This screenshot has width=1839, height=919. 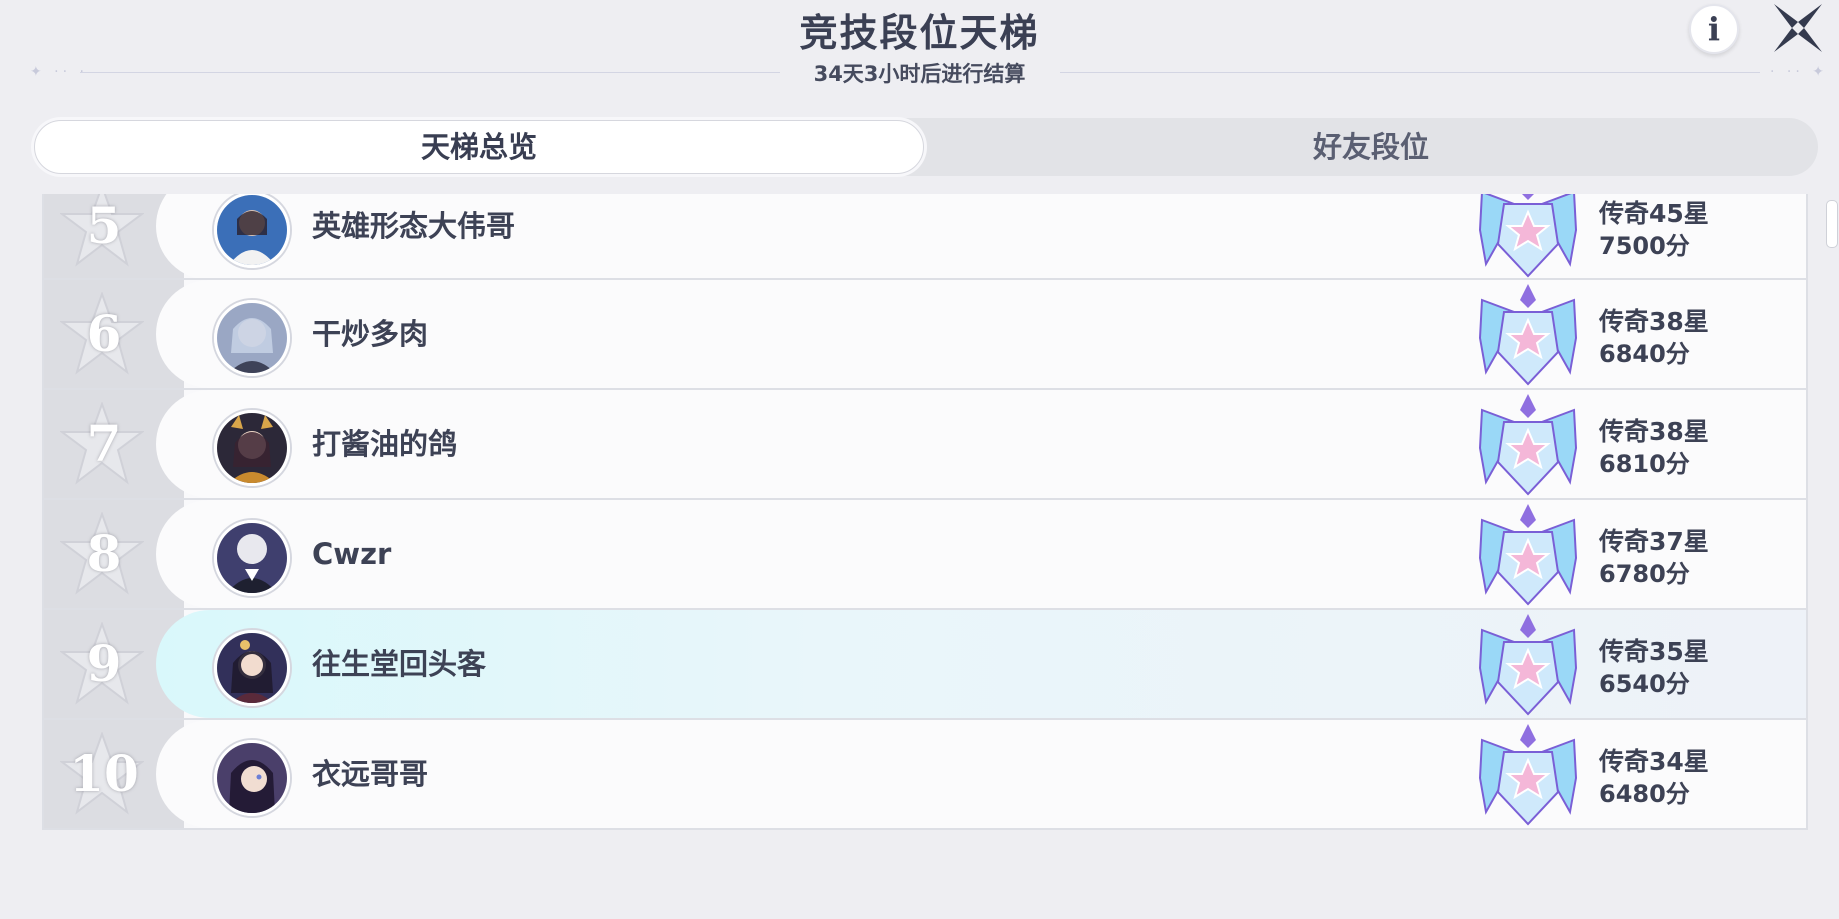 What do you see at coordinates (1644, 684) in the screenshot?
I see `rank-score: 6540分` at bounding box center [1644, 684].